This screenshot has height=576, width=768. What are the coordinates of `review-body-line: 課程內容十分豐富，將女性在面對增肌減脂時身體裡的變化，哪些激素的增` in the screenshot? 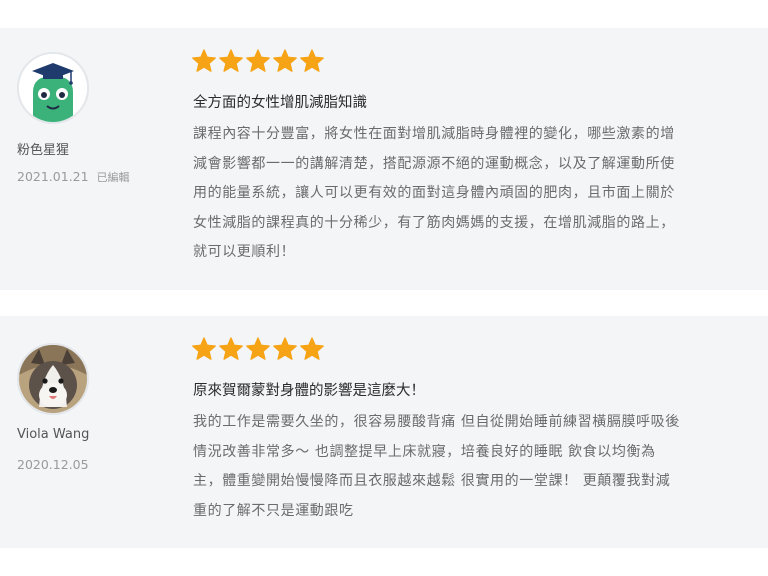 It's located at (434, 134).